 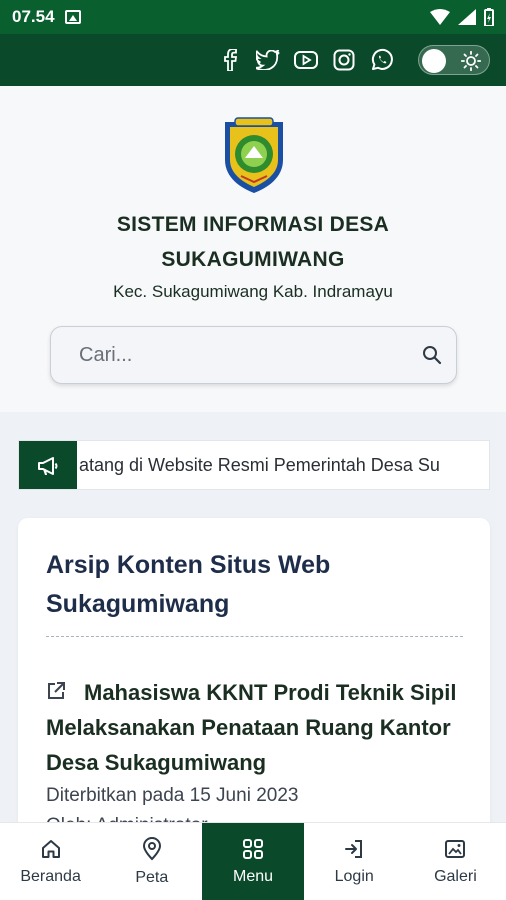 I want to click on nav-item-beranda: Beranda, so click(x=50, y=861).